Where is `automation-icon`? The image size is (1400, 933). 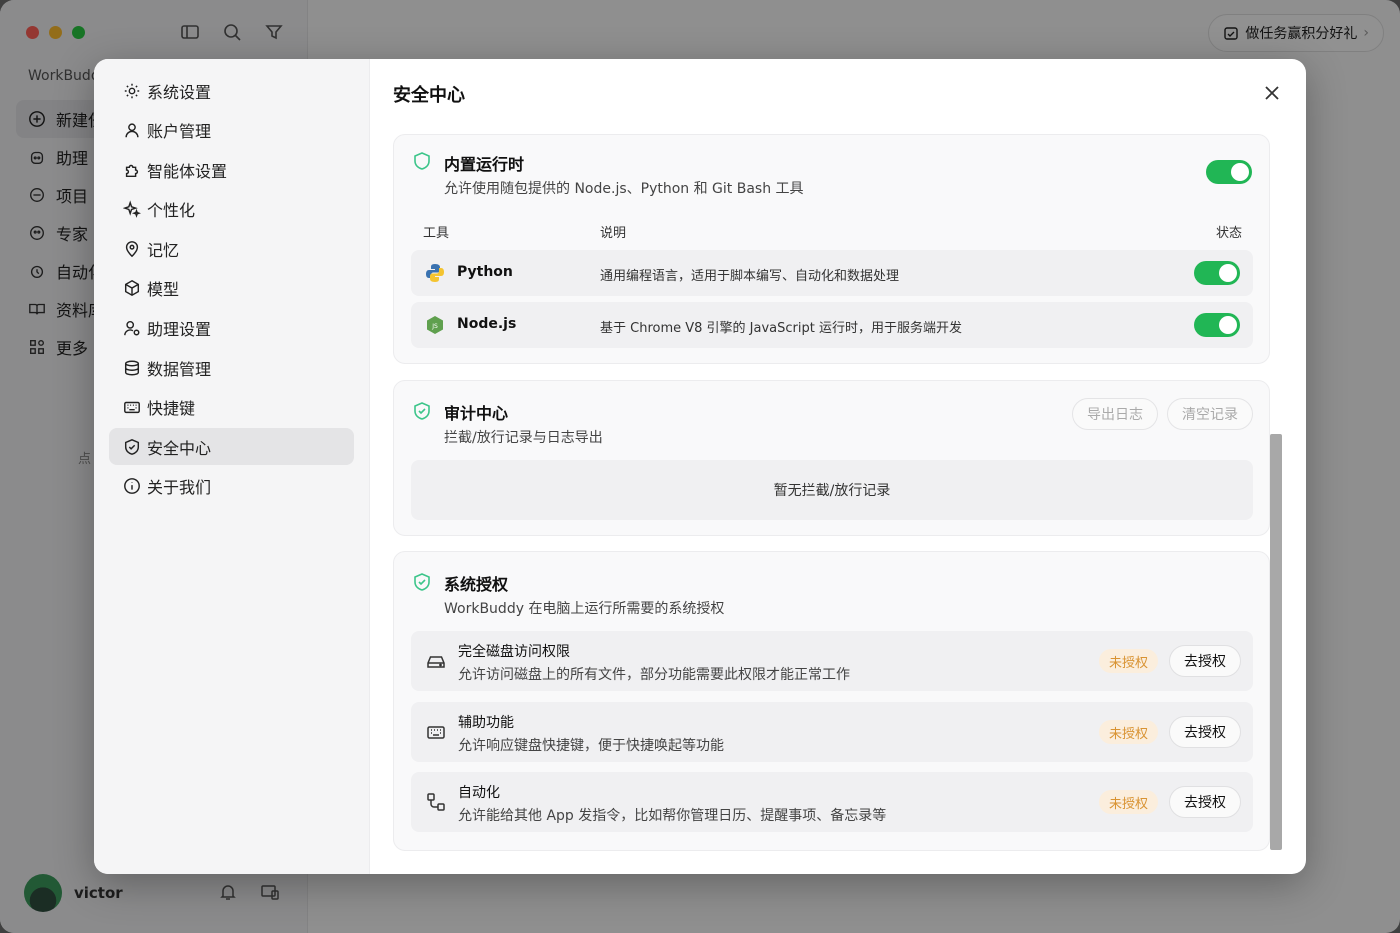
automation-icon is located at coordinates (436, 802).